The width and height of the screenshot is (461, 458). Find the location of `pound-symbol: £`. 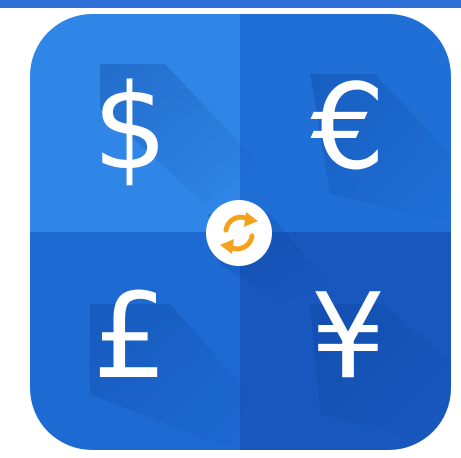

pound-symbol: £ is located at coordinates (129, 336).